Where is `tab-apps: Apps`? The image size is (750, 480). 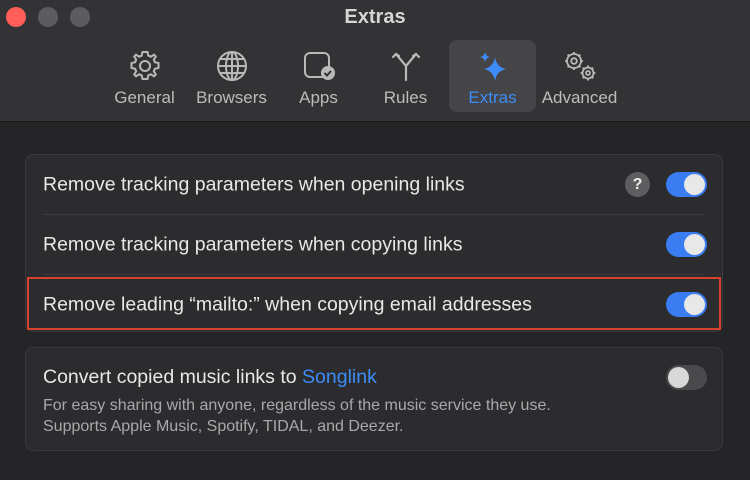
tab-apps: Apps is located at coordinates (318, 76).